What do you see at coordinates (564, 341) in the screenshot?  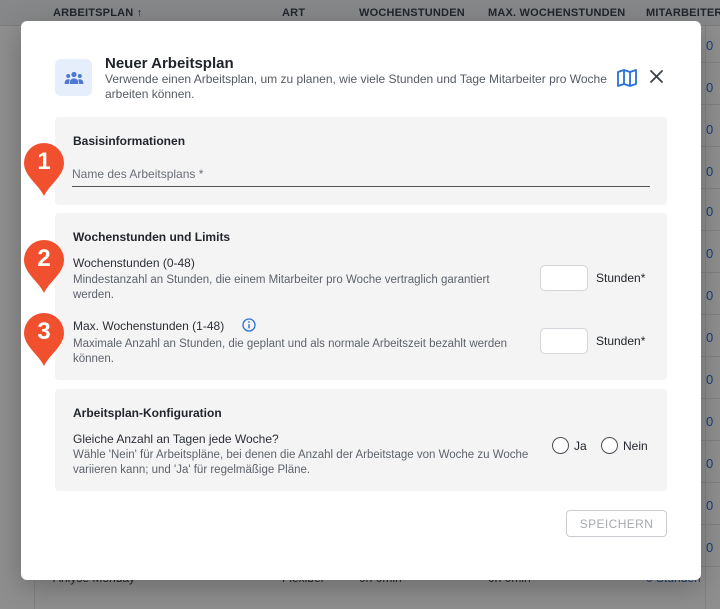 I see `max-weekly-hours-input` at bounding box center [564, 341].